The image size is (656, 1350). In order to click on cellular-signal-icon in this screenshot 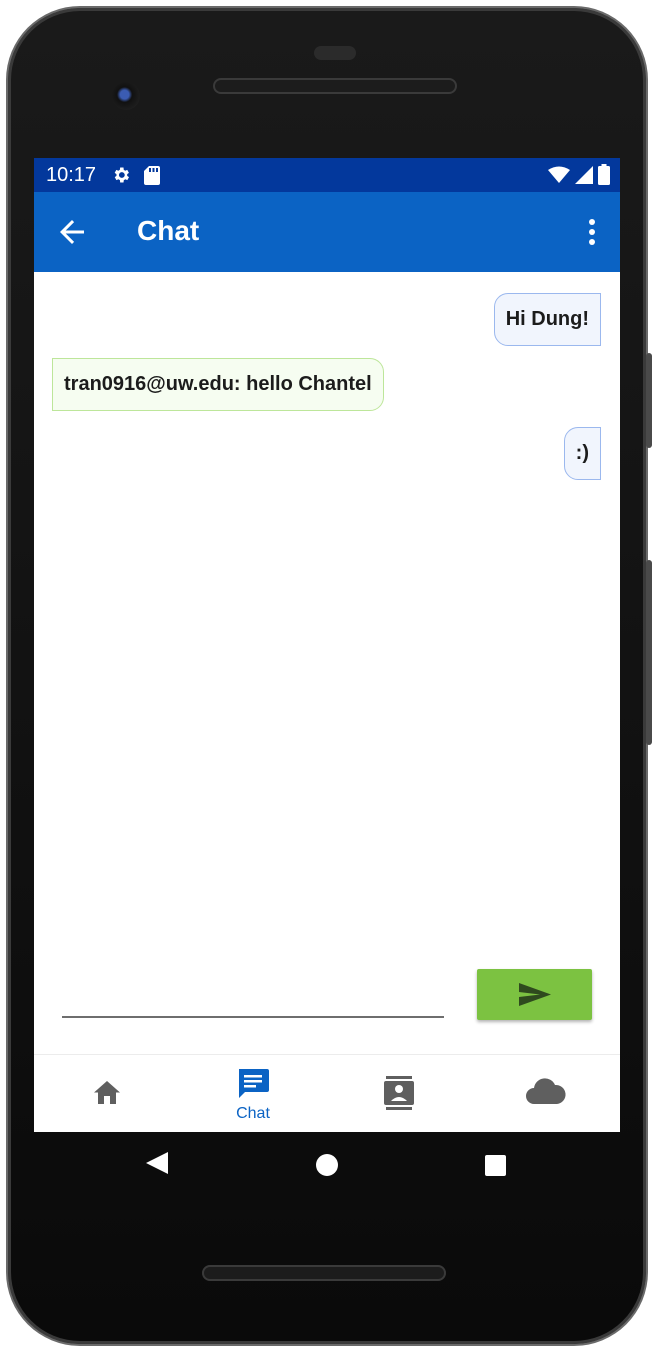, I will do `click(584, 174)`.